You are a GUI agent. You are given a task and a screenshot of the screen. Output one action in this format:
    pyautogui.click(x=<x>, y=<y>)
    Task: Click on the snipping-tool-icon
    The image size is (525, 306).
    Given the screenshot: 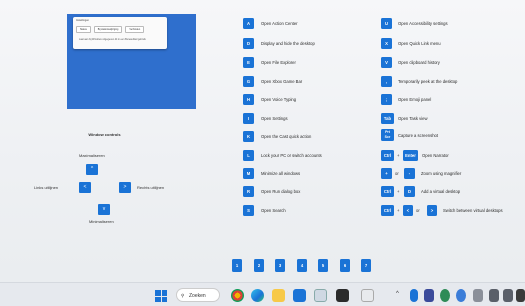 What is the action you would take?
    pyautogui.click(x=367, y=295)
    